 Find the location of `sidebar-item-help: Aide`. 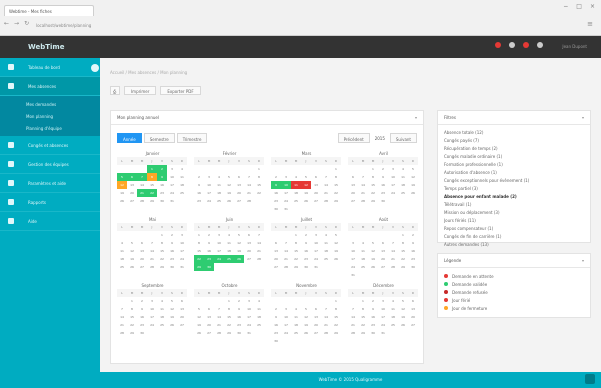

sidebar-item-help: Aide is located at coordinates (50, 221).